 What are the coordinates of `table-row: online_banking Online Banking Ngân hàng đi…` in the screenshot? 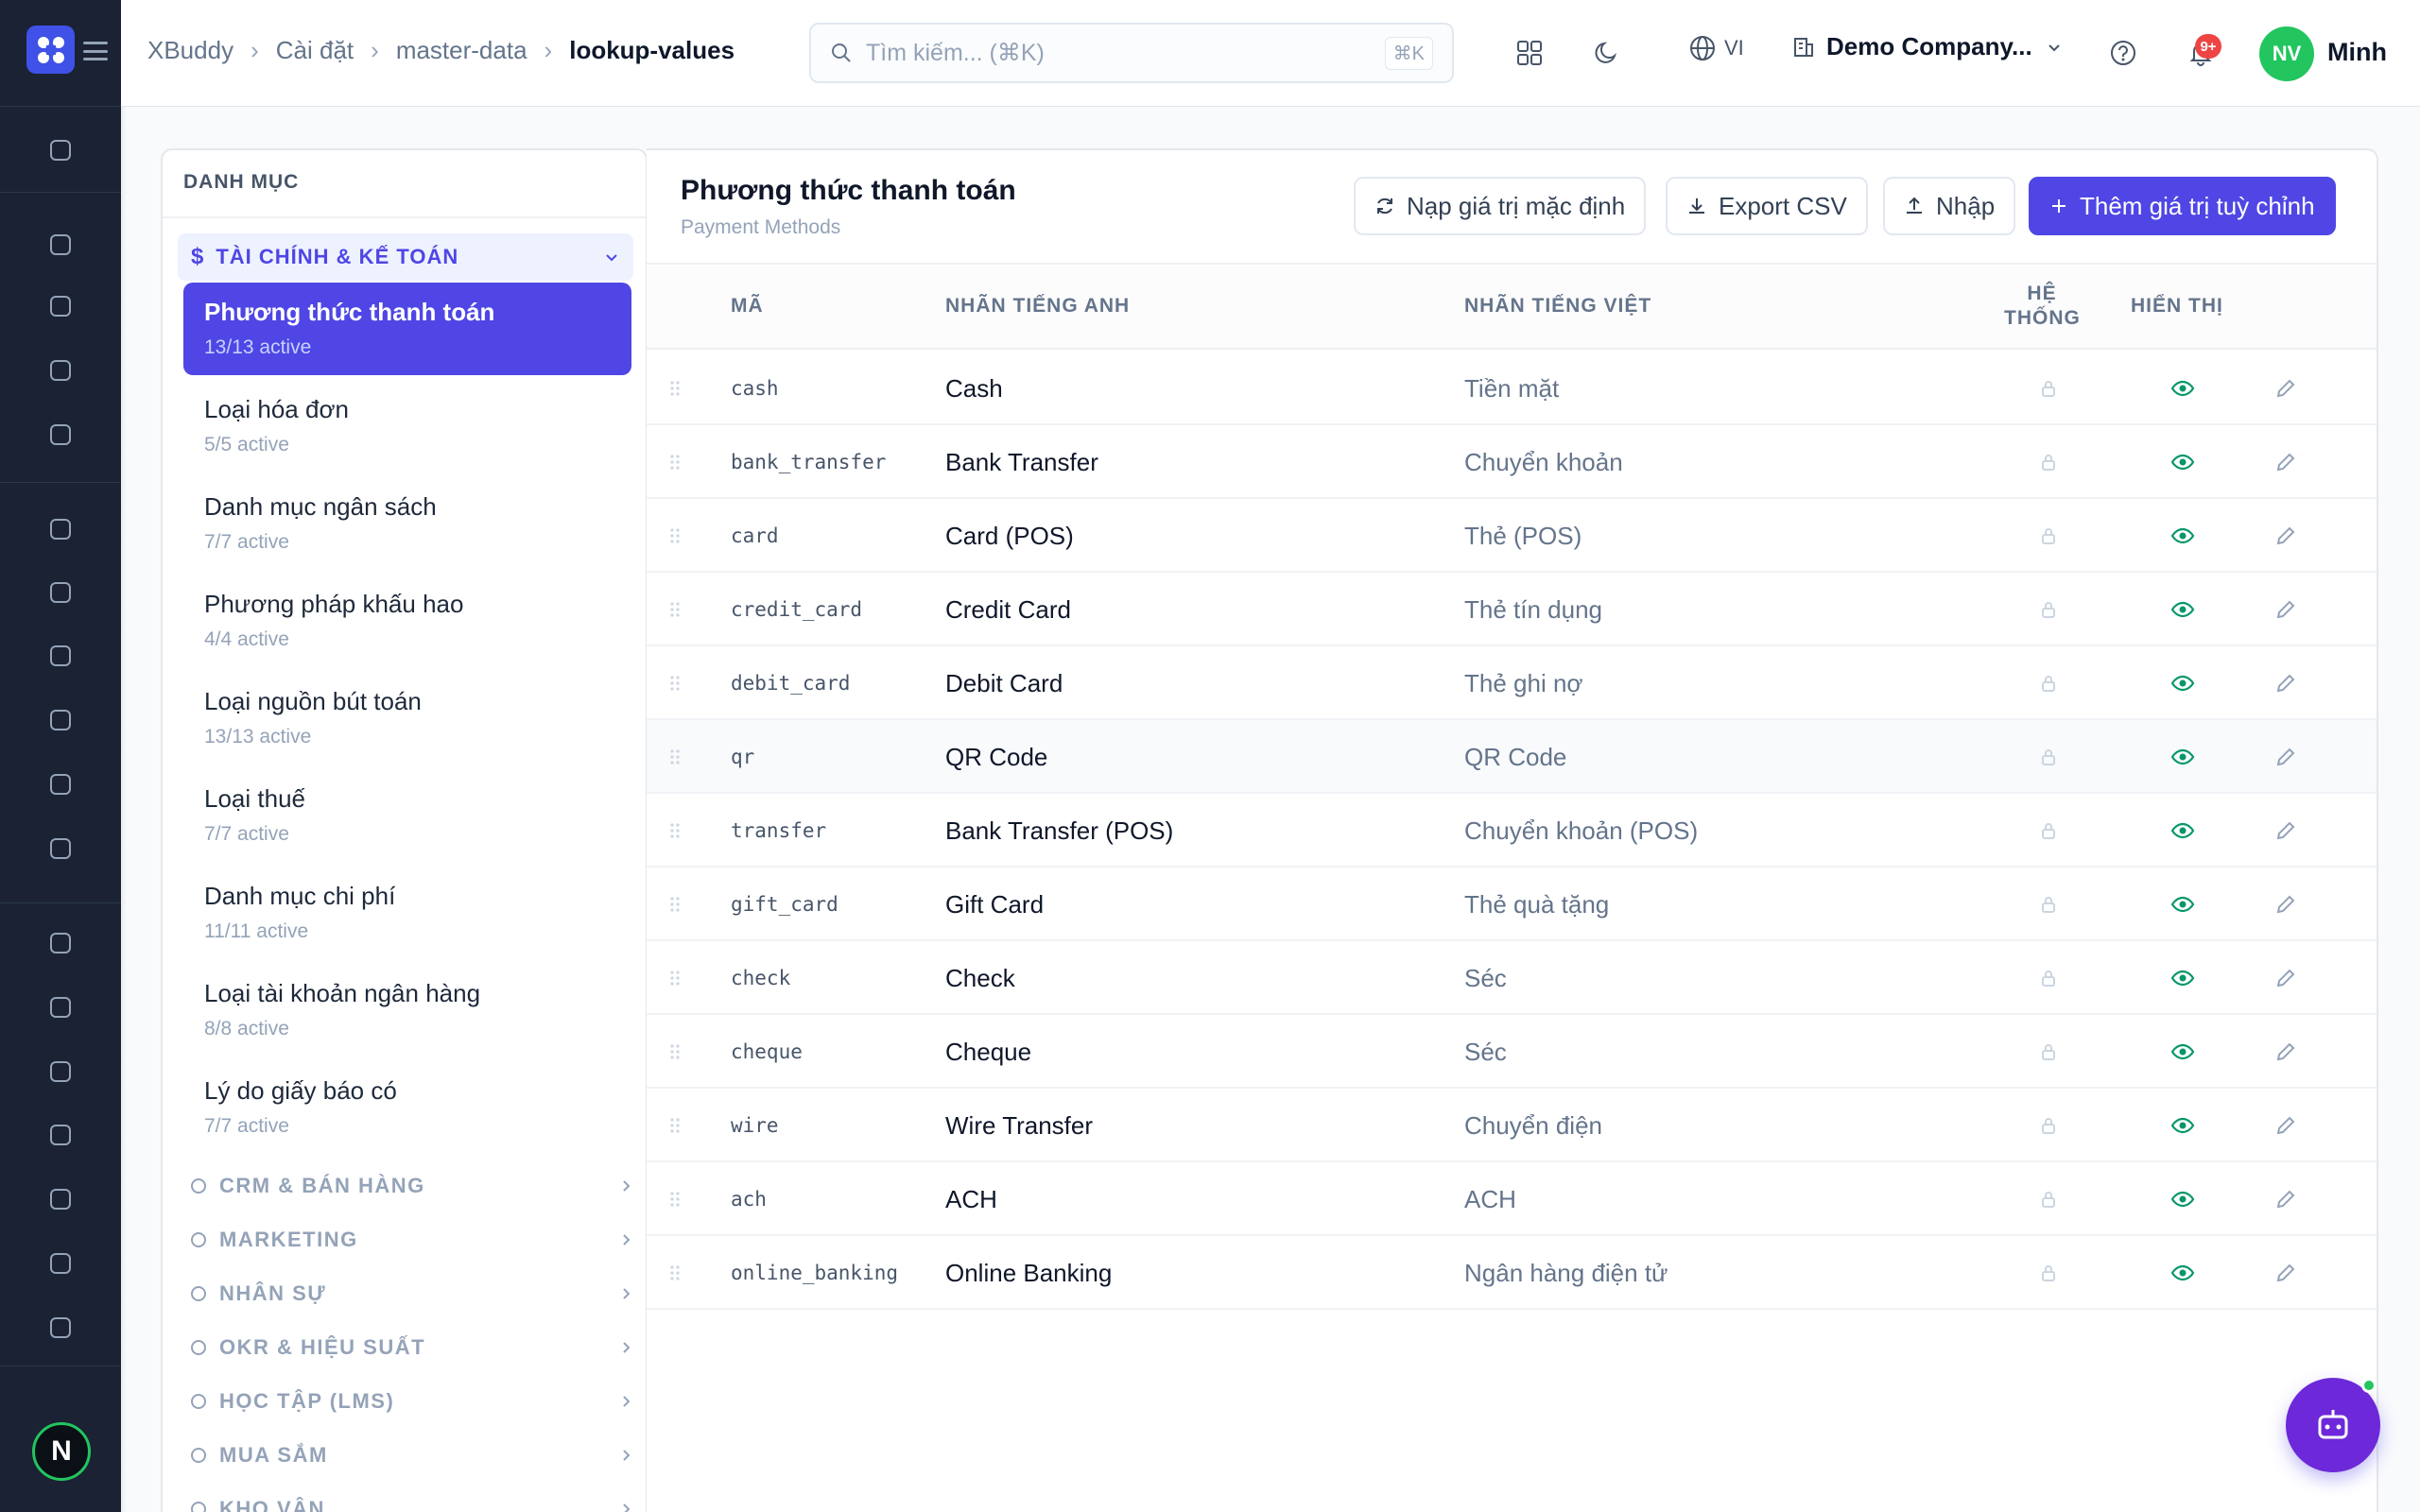 It's located at (1512, 1273).